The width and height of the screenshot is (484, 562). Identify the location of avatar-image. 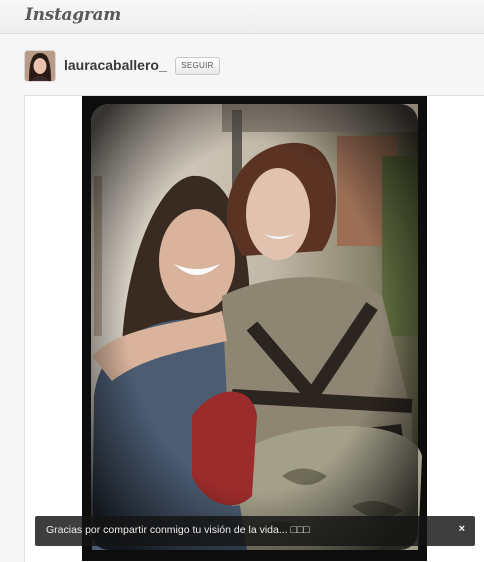
(40, 66).